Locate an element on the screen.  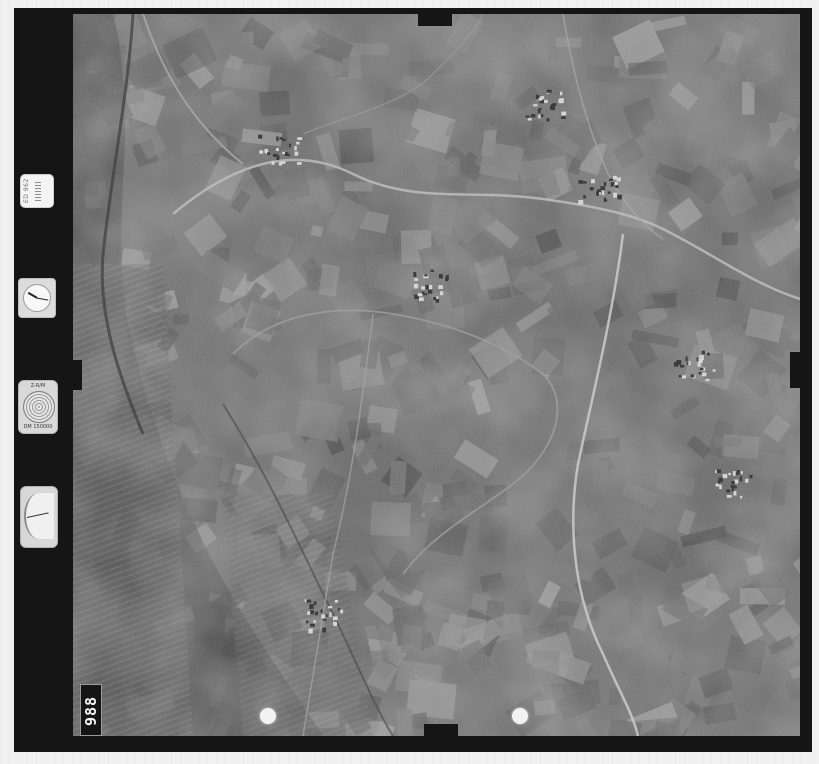
altimeter-top-label: Z-R/M is located at coordinates (38, 386).